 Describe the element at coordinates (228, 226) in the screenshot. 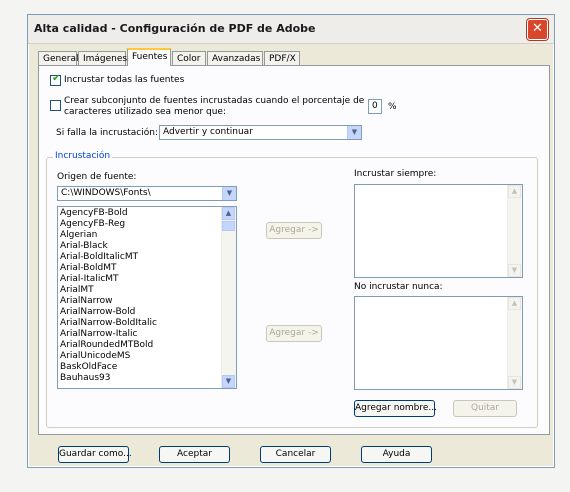

I see `scroll-thumb` at that location.